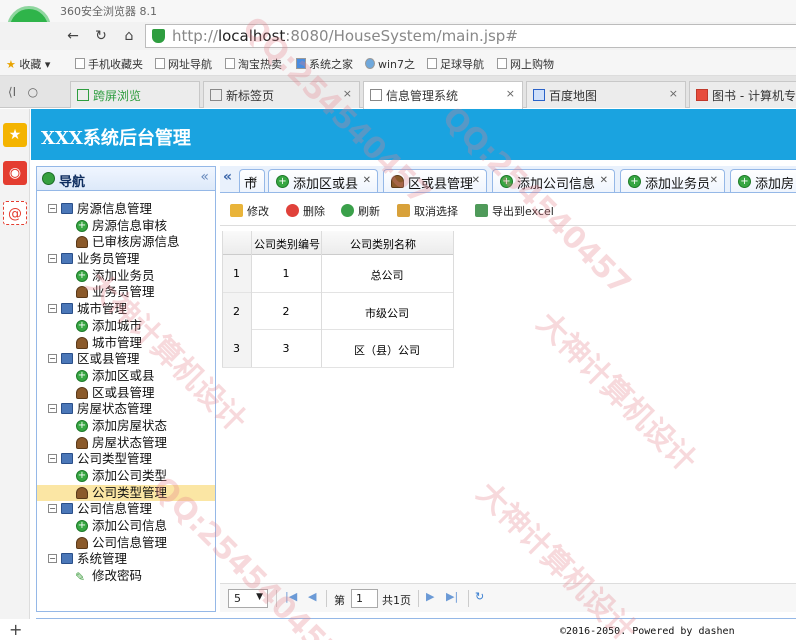 Image resolution: width=796 pixels, height=640 pixels. I want to click on nav-item: 公司类型管理, so click(126, 493).